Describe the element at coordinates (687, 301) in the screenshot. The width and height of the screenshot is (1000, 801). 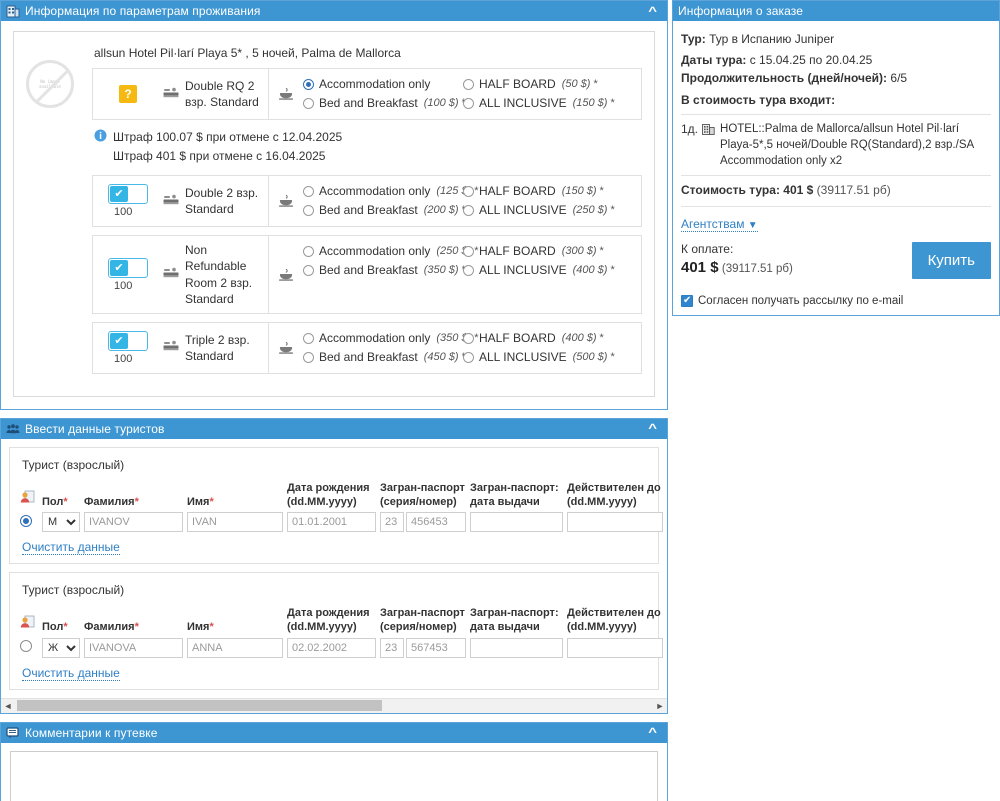
I see `newsletter-checkbox` at that location.